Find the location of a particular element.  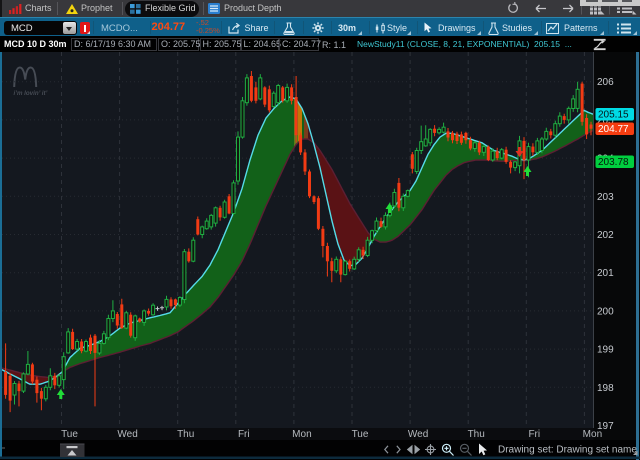

svg-text: Drawing set: Drawing set name is located at coordinates (567, 450).